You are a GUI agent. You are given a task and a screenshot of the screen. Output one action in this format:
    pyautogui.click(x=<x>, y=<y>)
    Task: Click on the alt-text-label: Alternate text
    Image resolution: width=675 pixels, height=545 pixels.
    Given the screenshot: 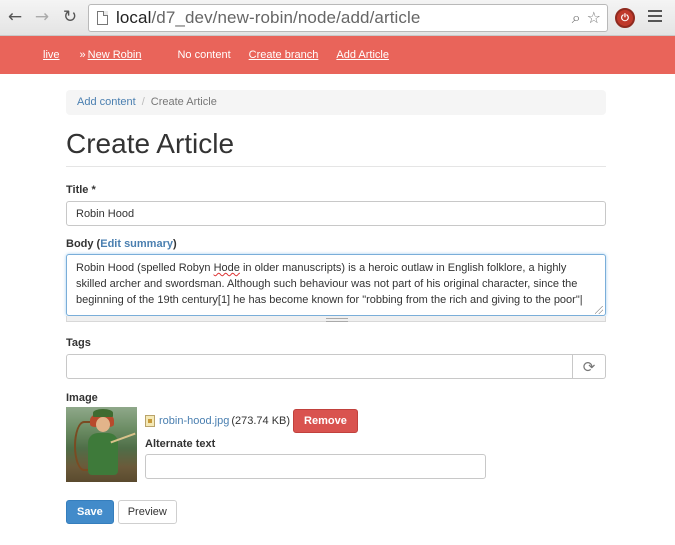 What is the action you would take?
    pyautogui.click(x=180, y=444)
    